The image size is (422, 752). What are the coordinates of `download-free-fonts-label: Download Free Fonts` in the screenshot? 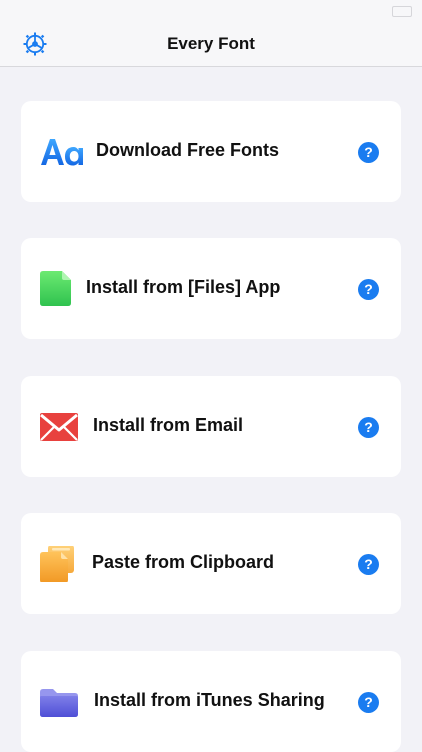 It's located at (188, 150).